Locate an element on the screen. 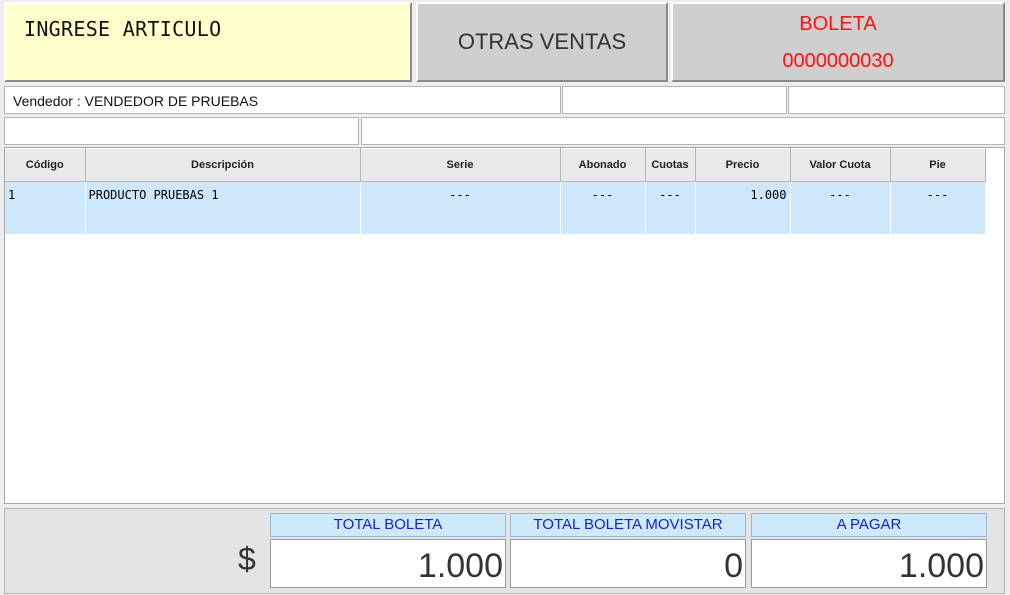 Image resolution: width=1010 pixels, height=595 pixels. total-boleta-label: TOTAL BOLETA is located at coordinates (388, 525).